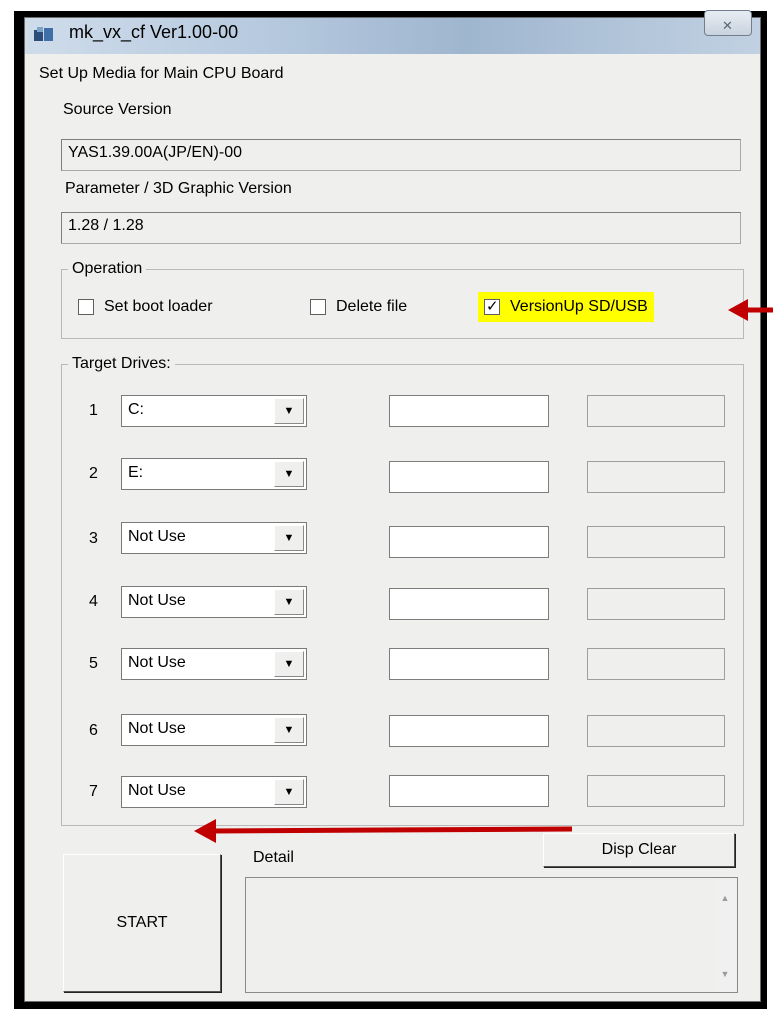 This screenshot has width=773, height=1016. Describe the element at coordinates (93, 730) in the screenshot. I see `drive-number: 6` at that location.